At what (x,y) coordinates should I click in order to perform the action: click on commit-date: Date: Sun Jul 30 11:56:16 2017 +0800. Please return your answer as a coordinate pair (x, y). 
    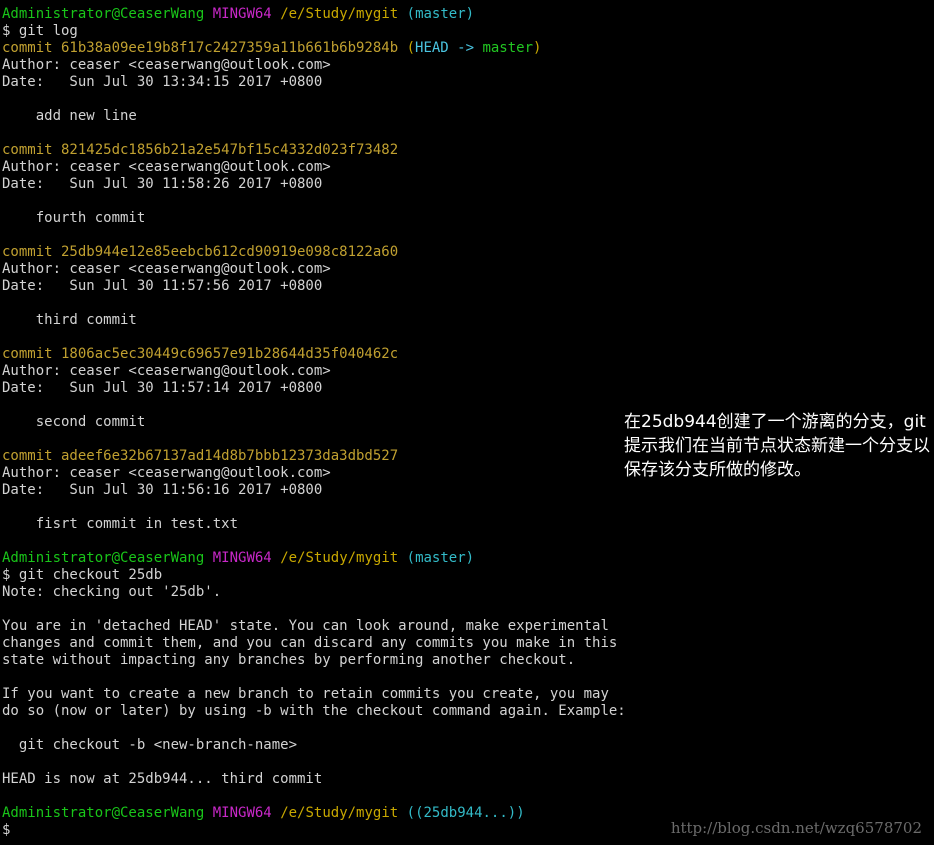
    Looking at the image, I should click on (162, 490).